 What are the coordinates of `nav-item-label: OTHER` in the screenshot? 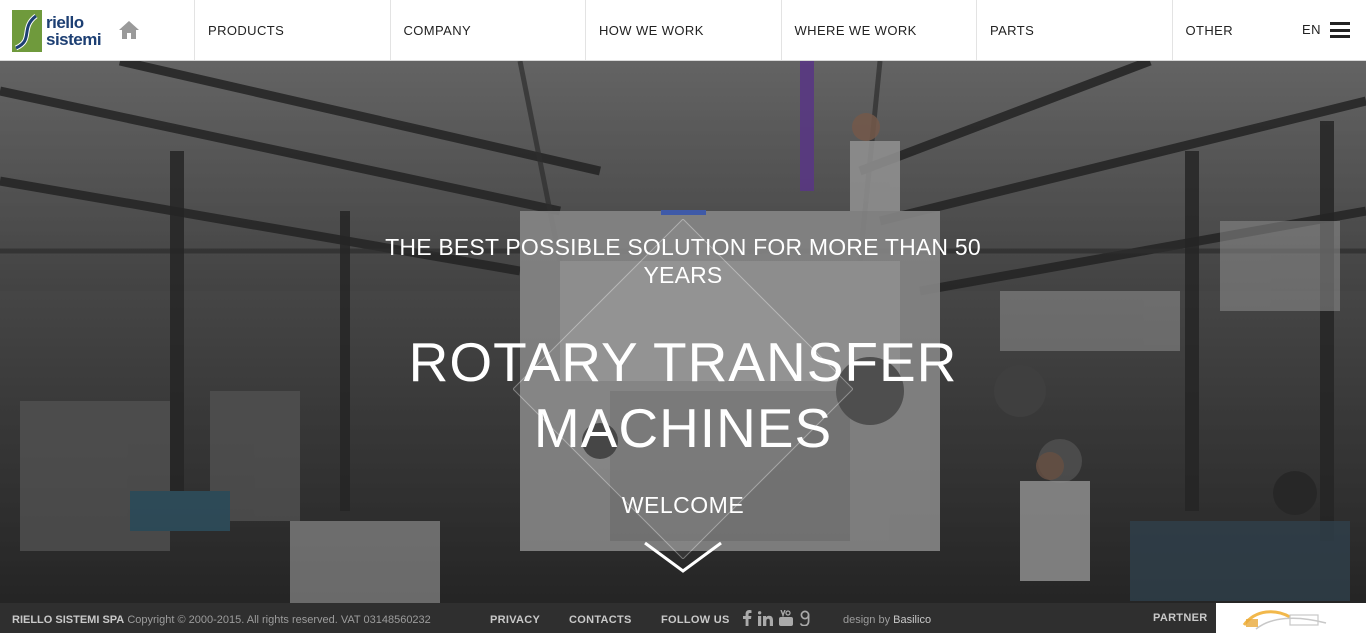 It's located at (1209, 30).